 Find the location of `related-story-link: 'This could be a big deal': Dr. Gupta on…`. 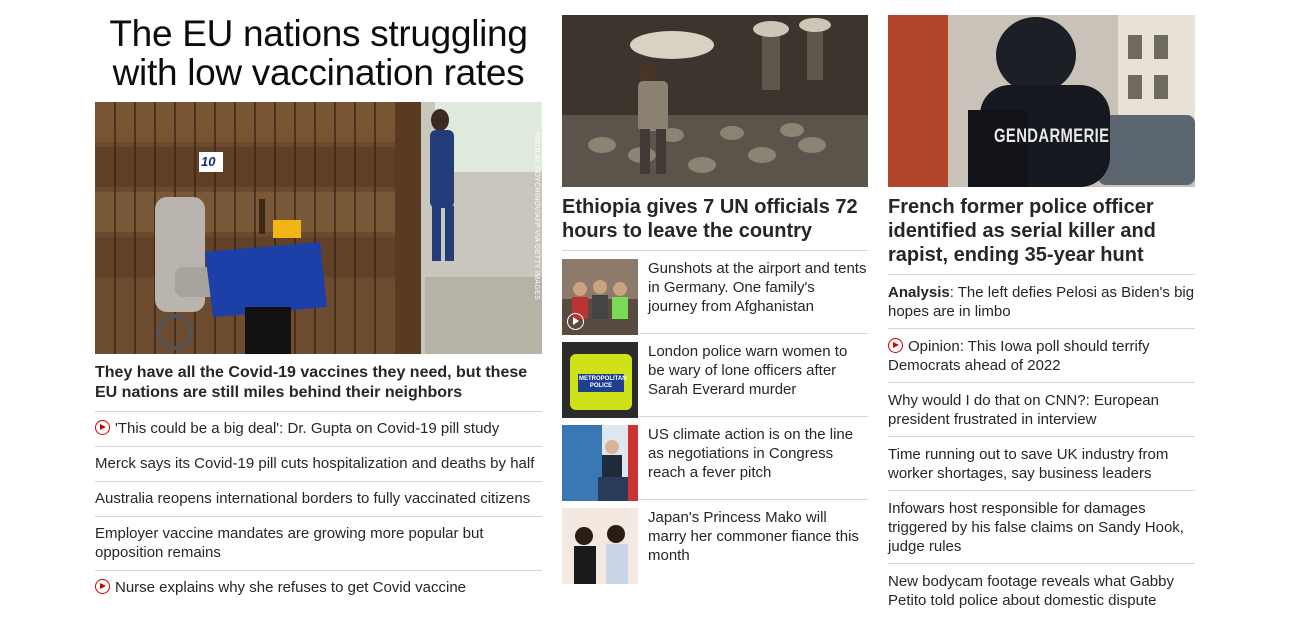

related-story-link: 'This could be a big deal': Dr. Gupta on… is located at coordinates (318, 429).